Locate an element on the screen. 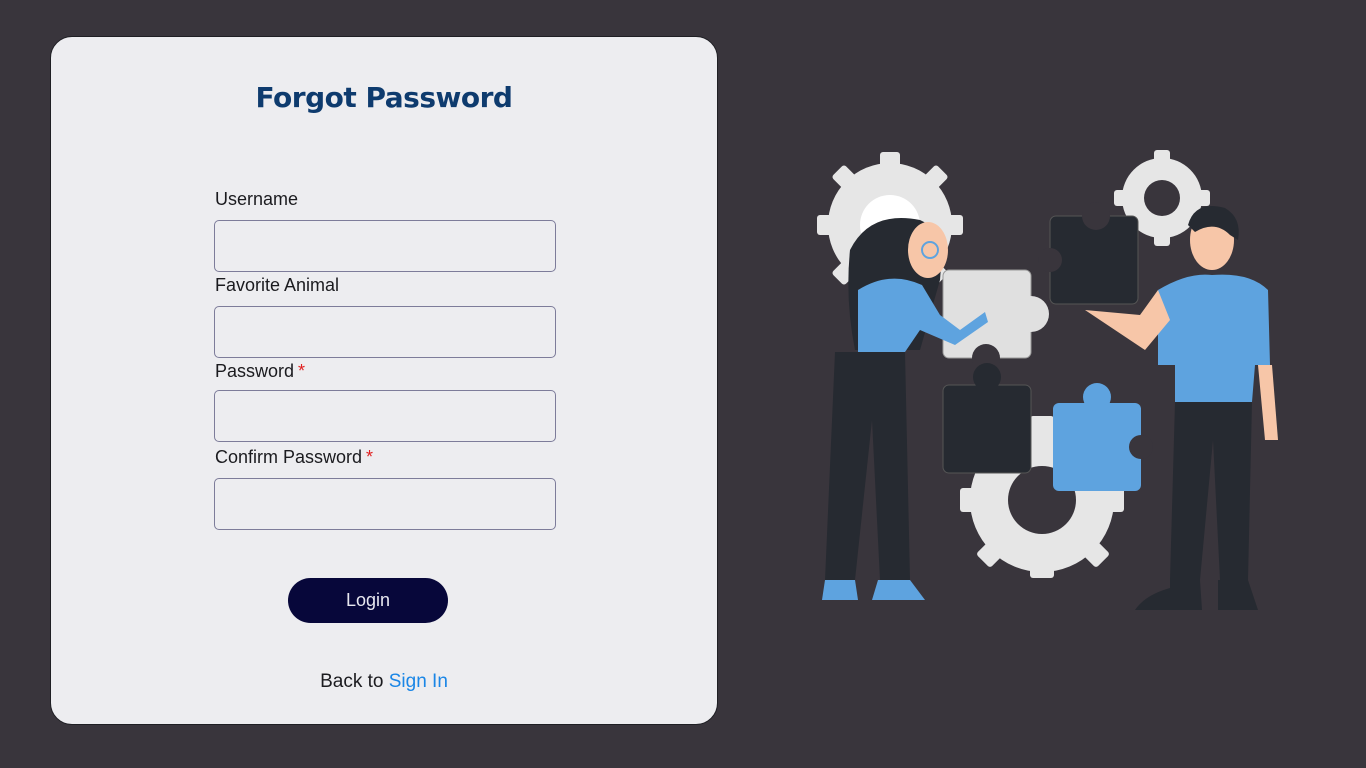  username-label-text: Username is located at coordinates (257, 199).